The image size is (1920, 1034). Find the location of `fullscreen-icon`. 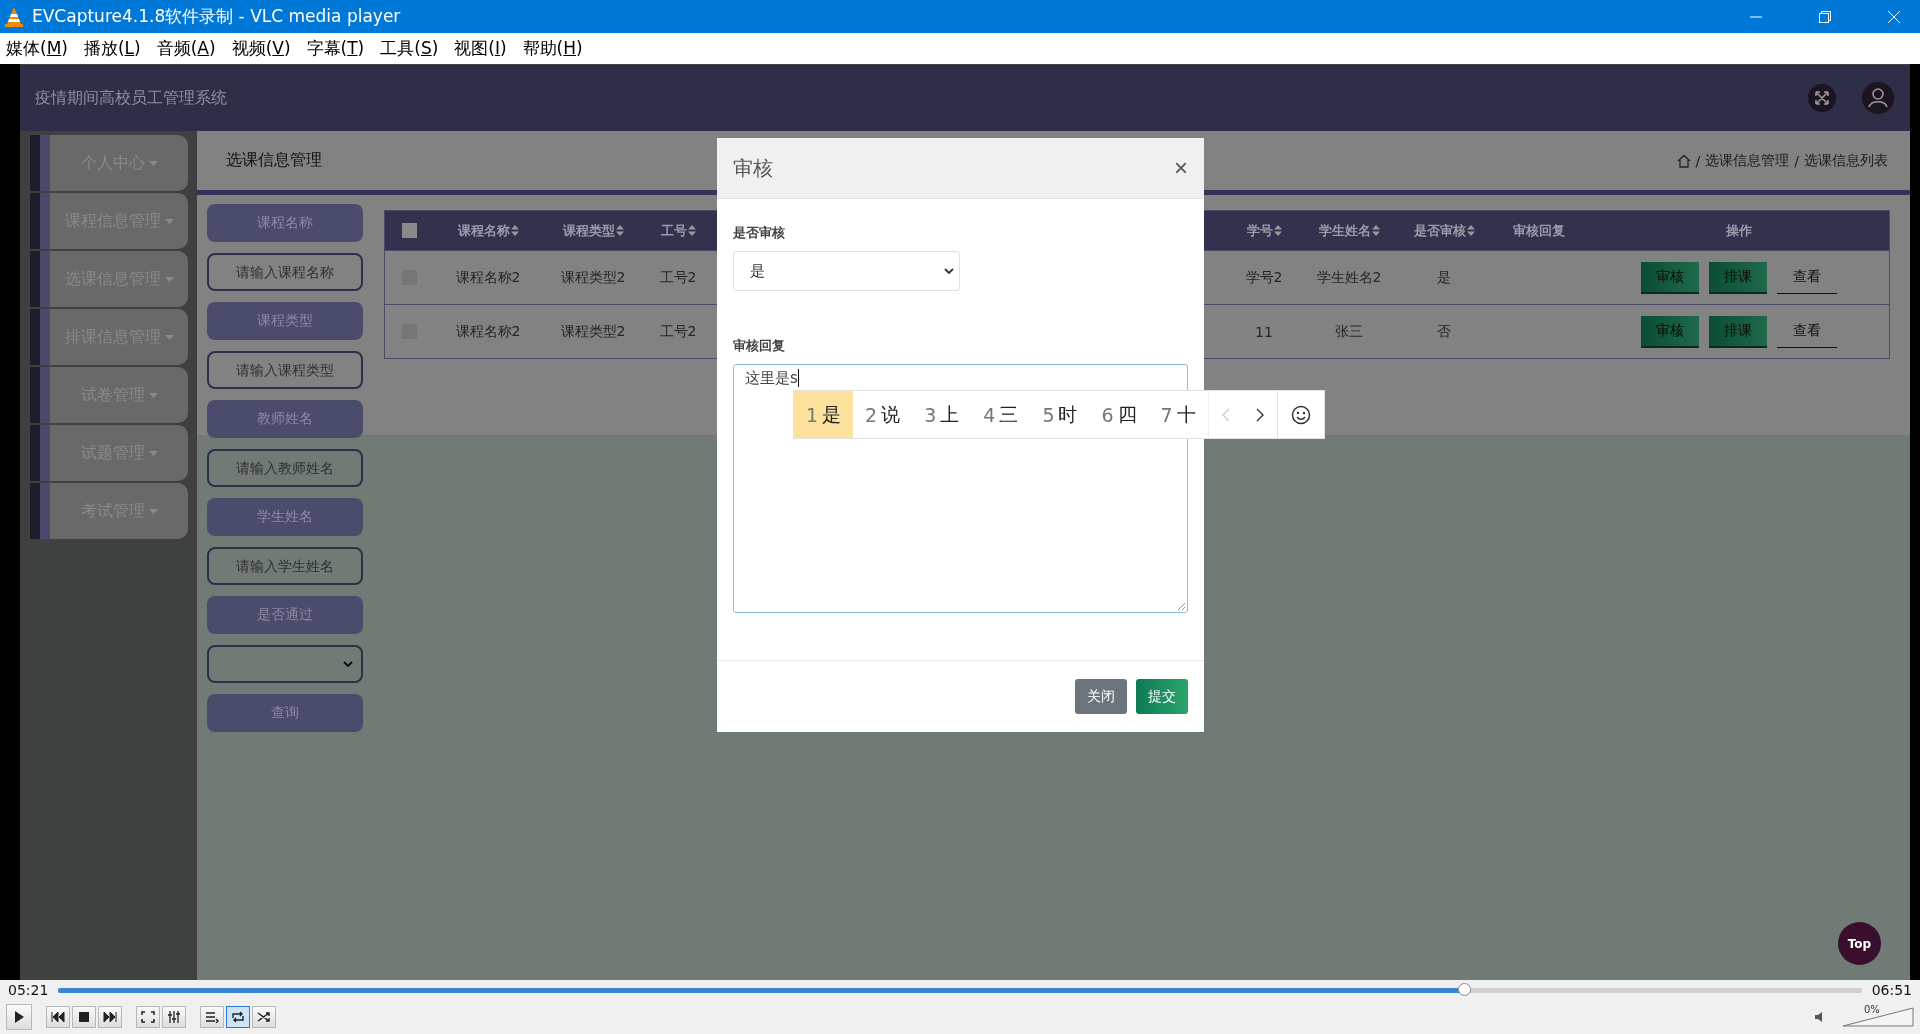

fullscreen-icon is located at coordinates (148, 1017).